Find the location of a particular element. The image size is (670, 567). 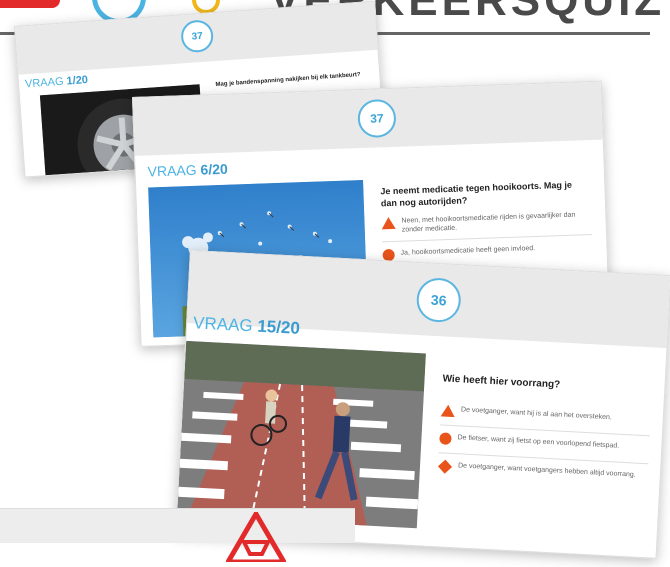

warning-sign-logo-icon is located at coordinates (256, 538).